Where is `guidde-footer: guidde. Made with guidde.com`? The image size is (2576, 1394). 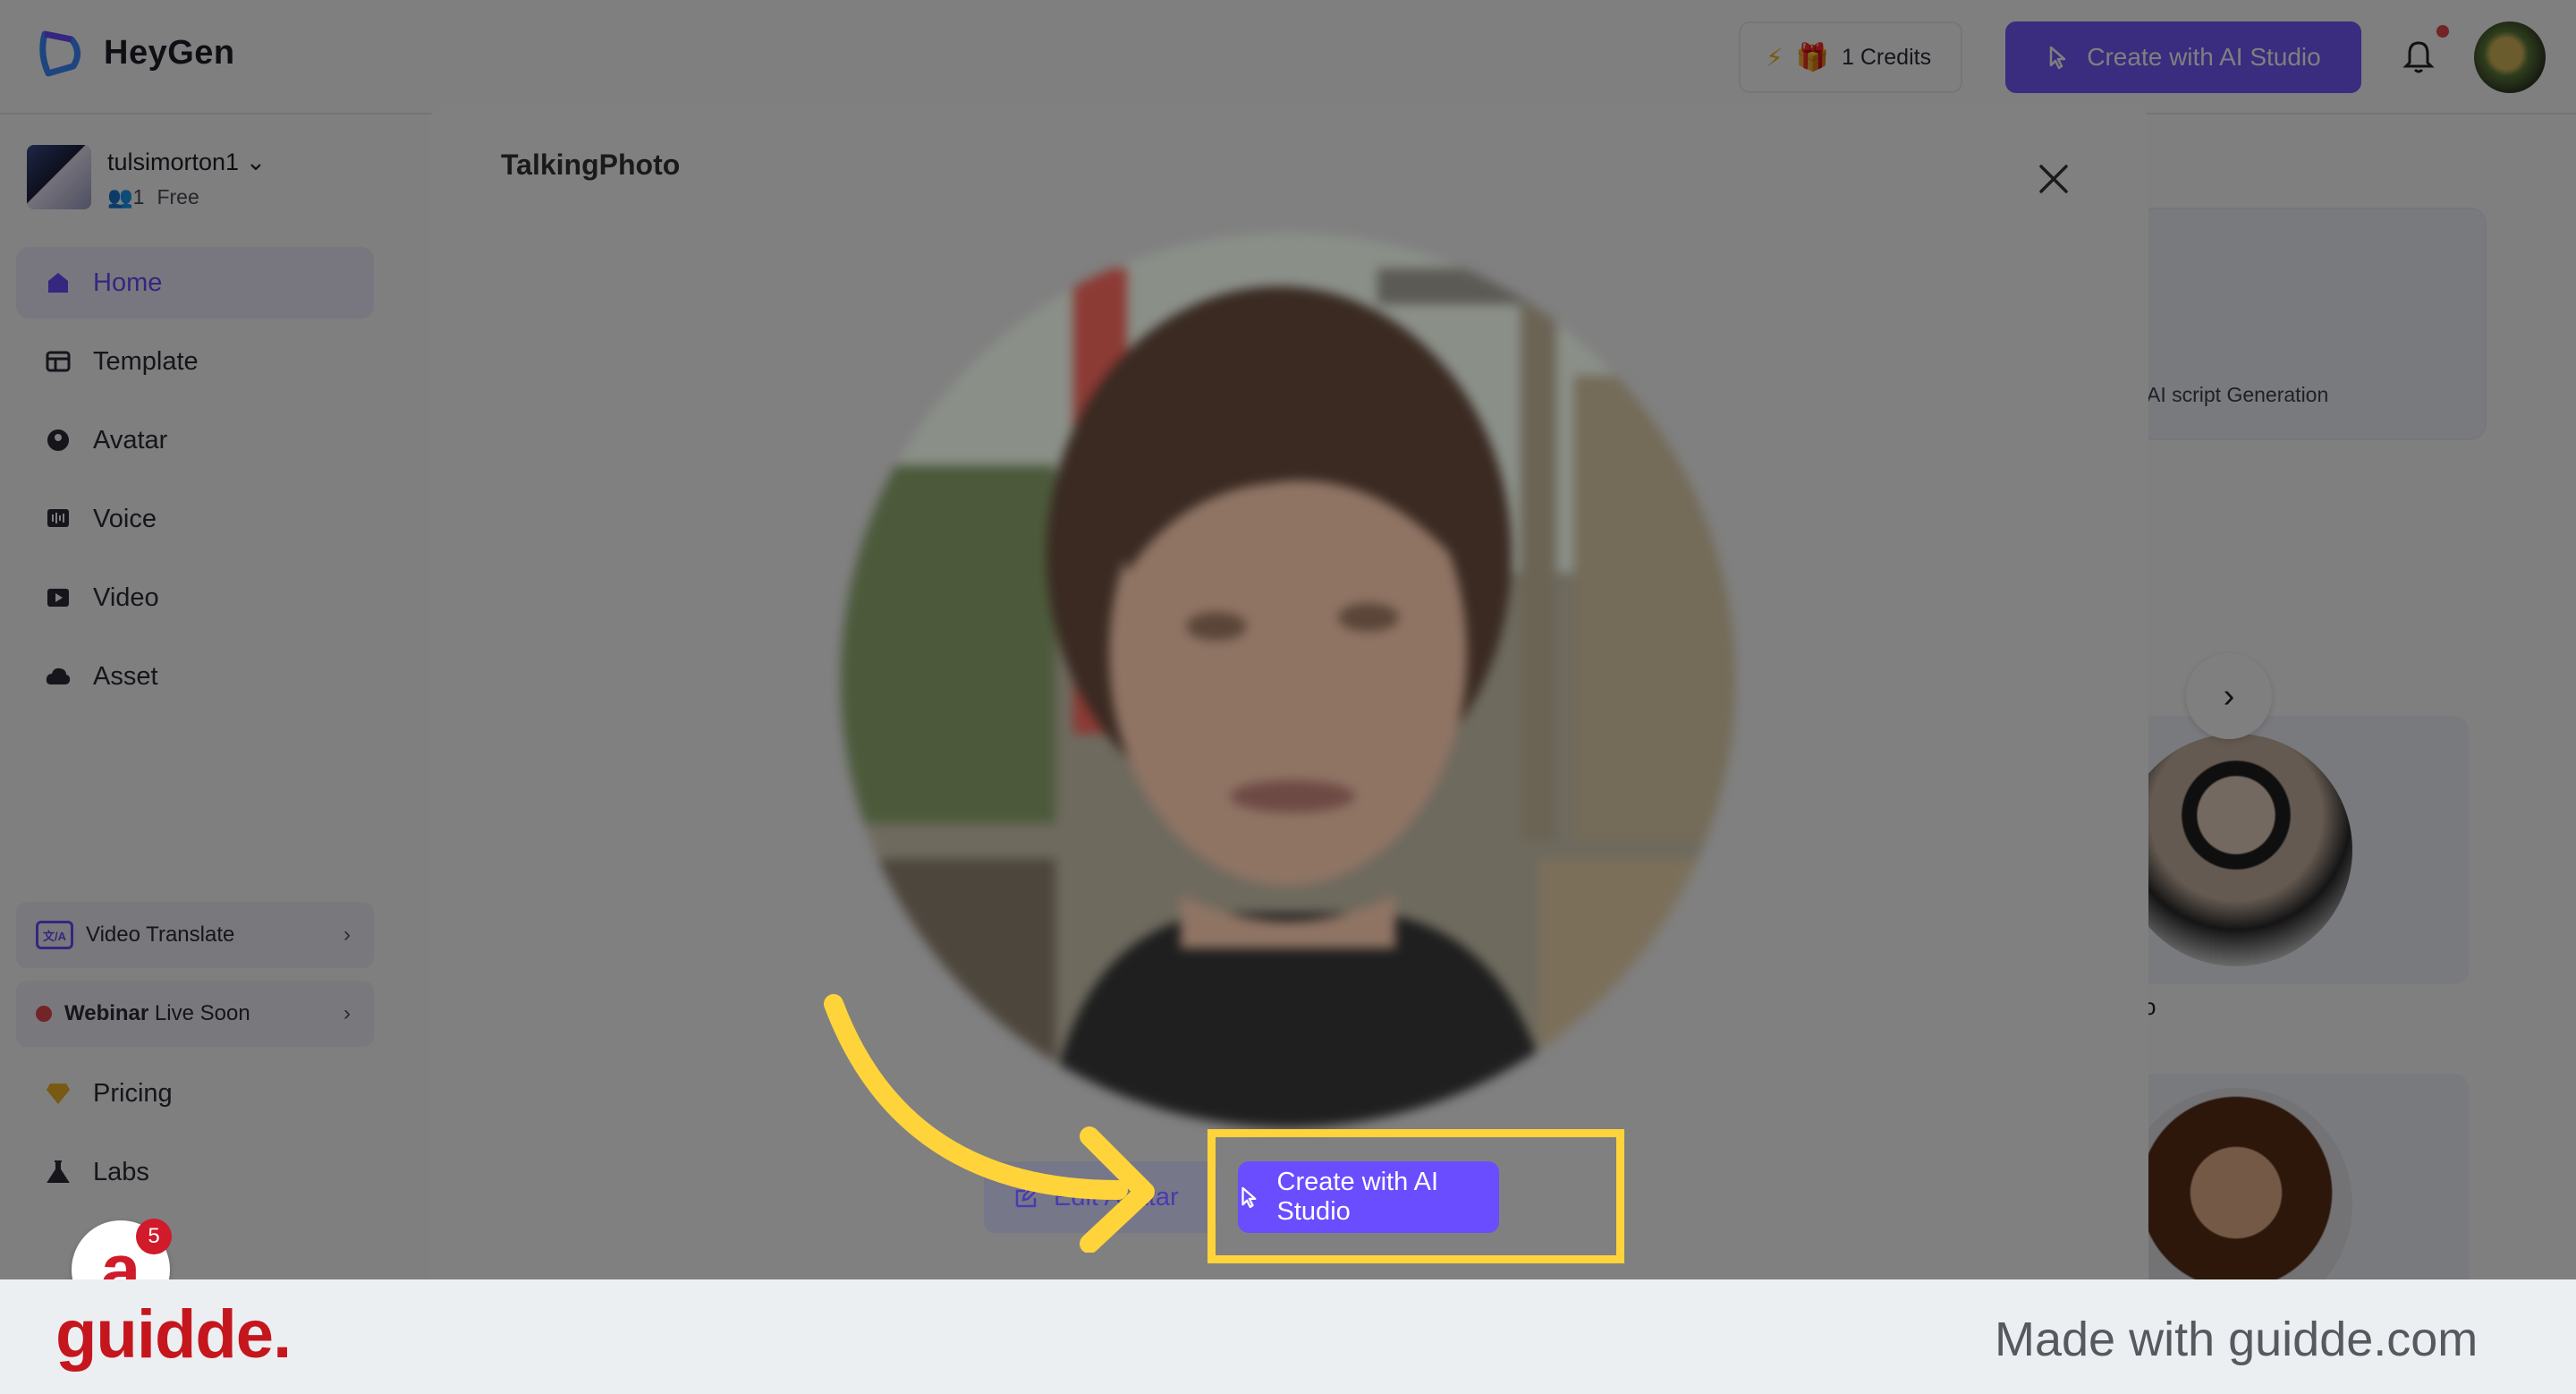
guidde-footer: guidde. Made with guidde.com is located at coordinates (1288, 1336).